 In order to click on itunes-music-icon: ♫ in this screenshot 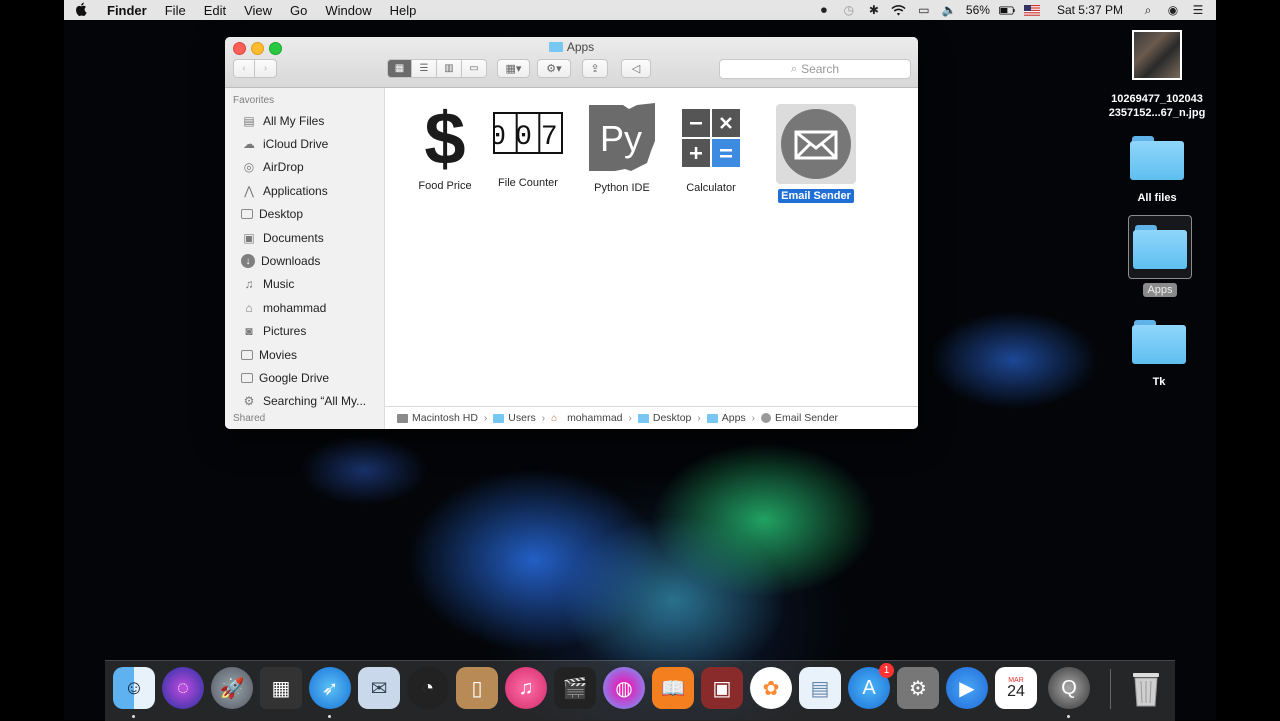, I will do `click(526, 688)`.